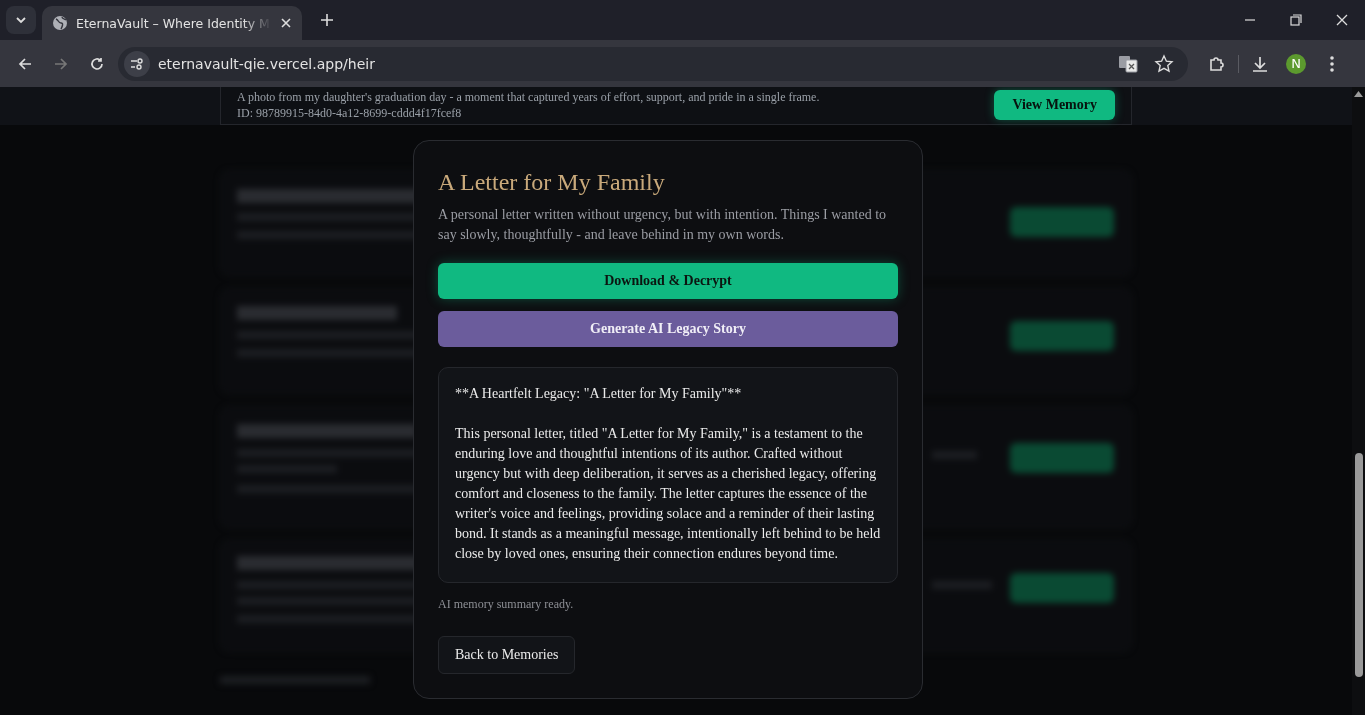  What do you see at coordinates (506, 604) in the screenshot?
I see `status-text: AI memory summary ready.` at bounding box center [506, 604].